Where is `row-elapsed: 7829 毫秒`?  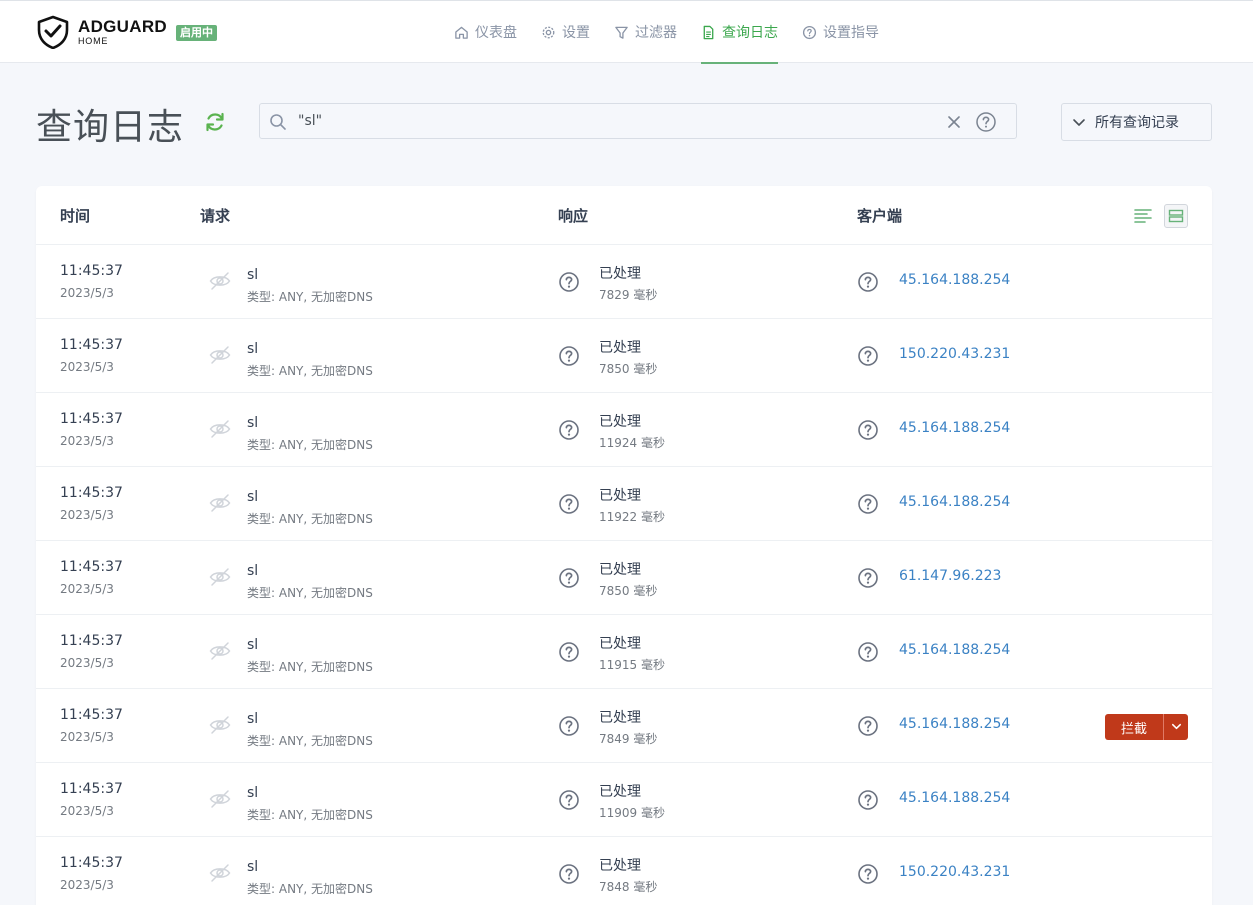
row-elapsed: 7829 毫秒 is located at coordinates (628, 295).